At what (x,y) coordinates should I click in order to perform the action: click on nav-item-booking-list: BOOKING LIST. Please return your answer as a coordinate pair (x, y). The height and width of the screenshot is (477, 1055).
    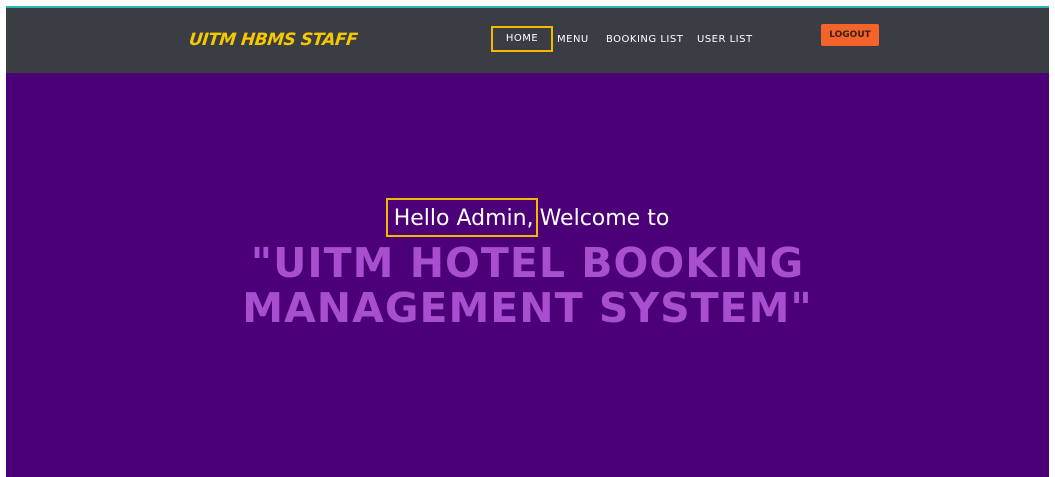
    Looking at the image, I should click on (644, 39).